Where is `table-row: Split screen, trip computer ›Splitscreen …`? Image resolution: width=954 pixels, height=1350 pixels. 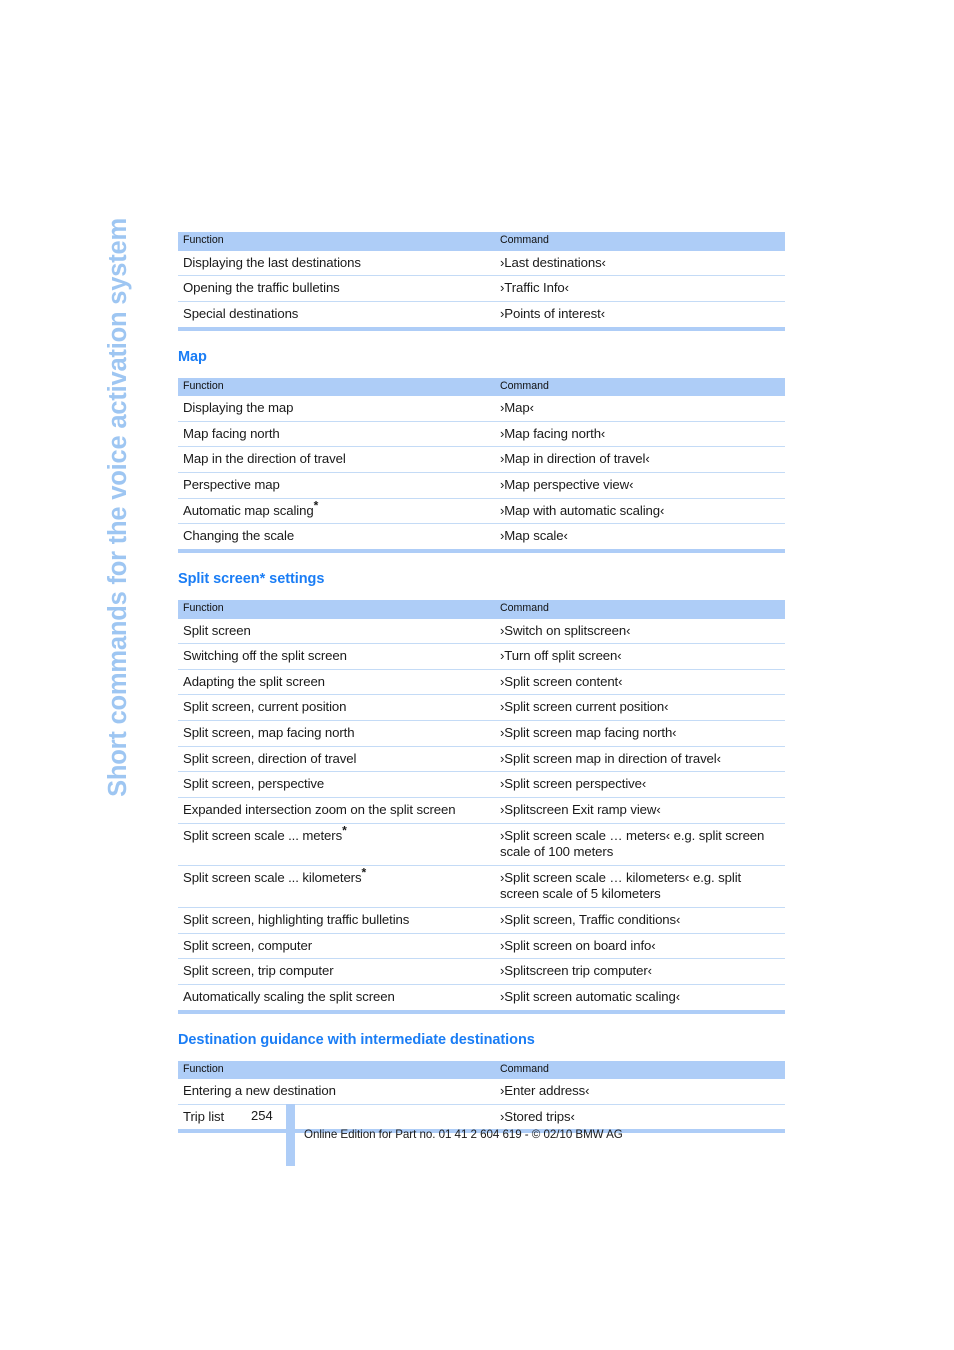
table-row: Split screen, trip computer ›Splitscreen … is located at coordinates (481, 971).